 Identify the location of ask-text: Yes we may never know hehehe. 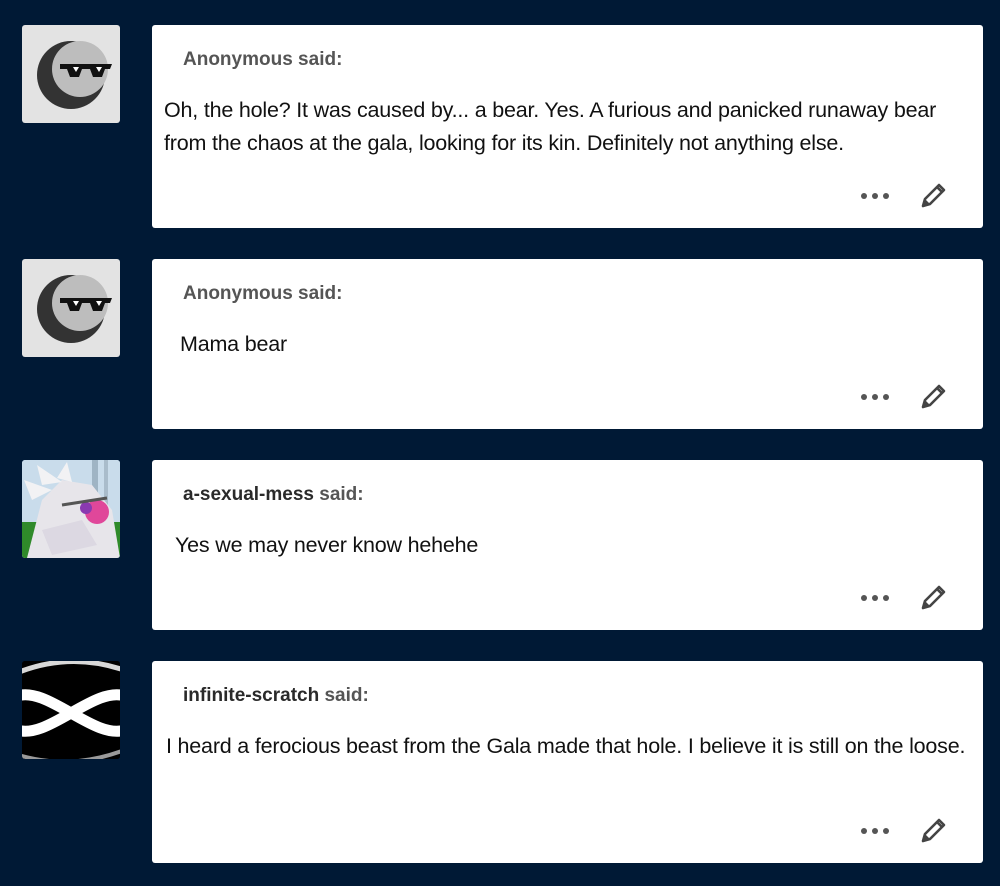
(327, 545).